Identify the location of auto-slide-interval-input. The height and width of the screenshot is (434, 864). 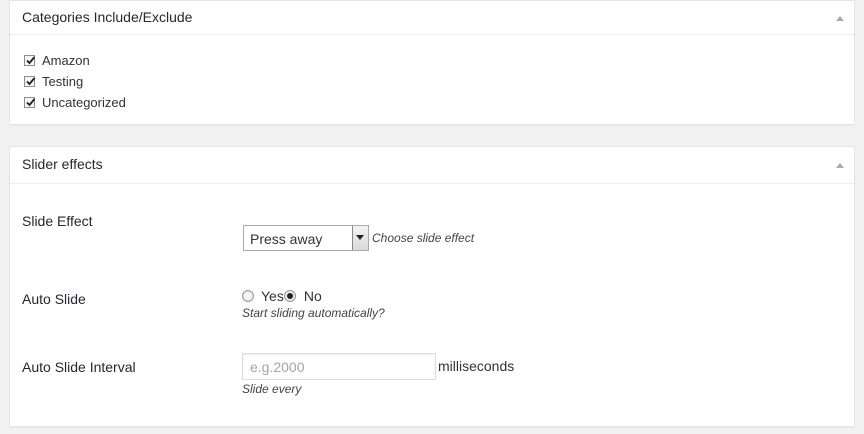
(339, 366).